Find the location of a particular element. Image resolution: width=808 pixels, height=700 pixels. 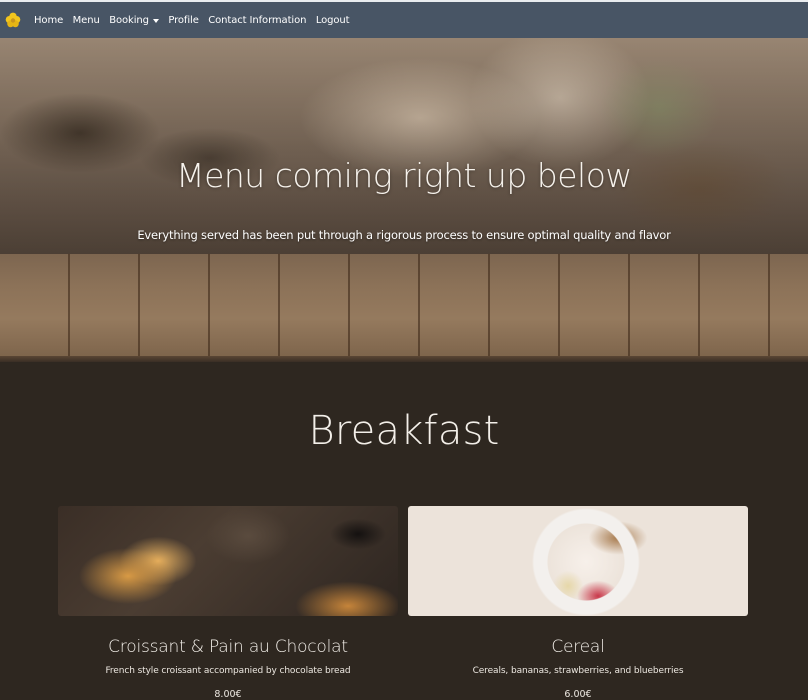

brand-logo-icon is located at coordinates (13, 20).